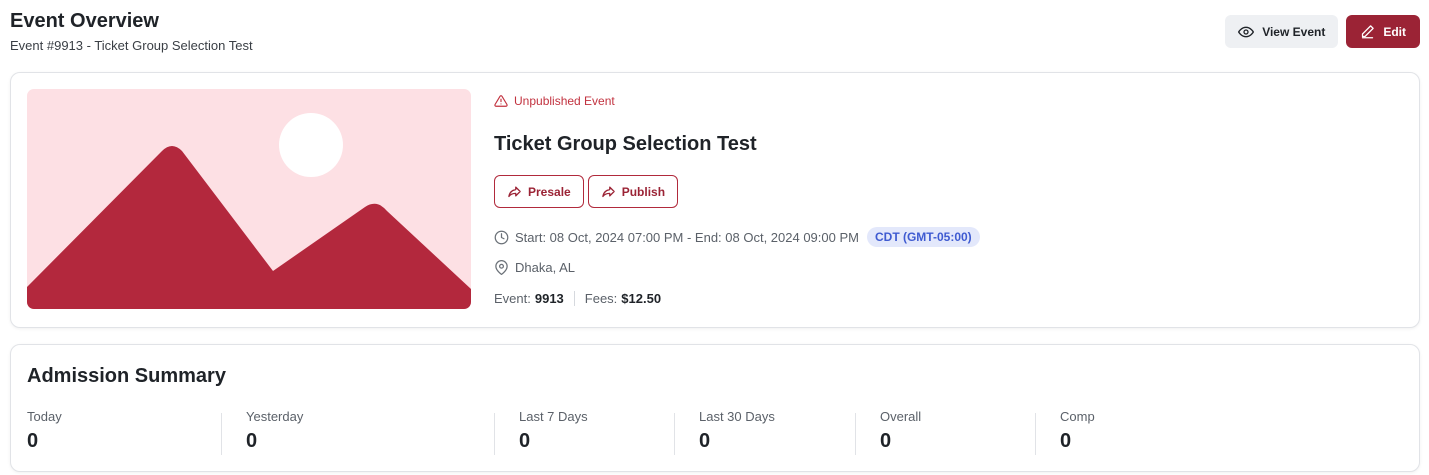  Describe the element at coordinates (737, 432) in the screenshot. I see `stat-last-30-days: Last 30 Days 0` at that location.